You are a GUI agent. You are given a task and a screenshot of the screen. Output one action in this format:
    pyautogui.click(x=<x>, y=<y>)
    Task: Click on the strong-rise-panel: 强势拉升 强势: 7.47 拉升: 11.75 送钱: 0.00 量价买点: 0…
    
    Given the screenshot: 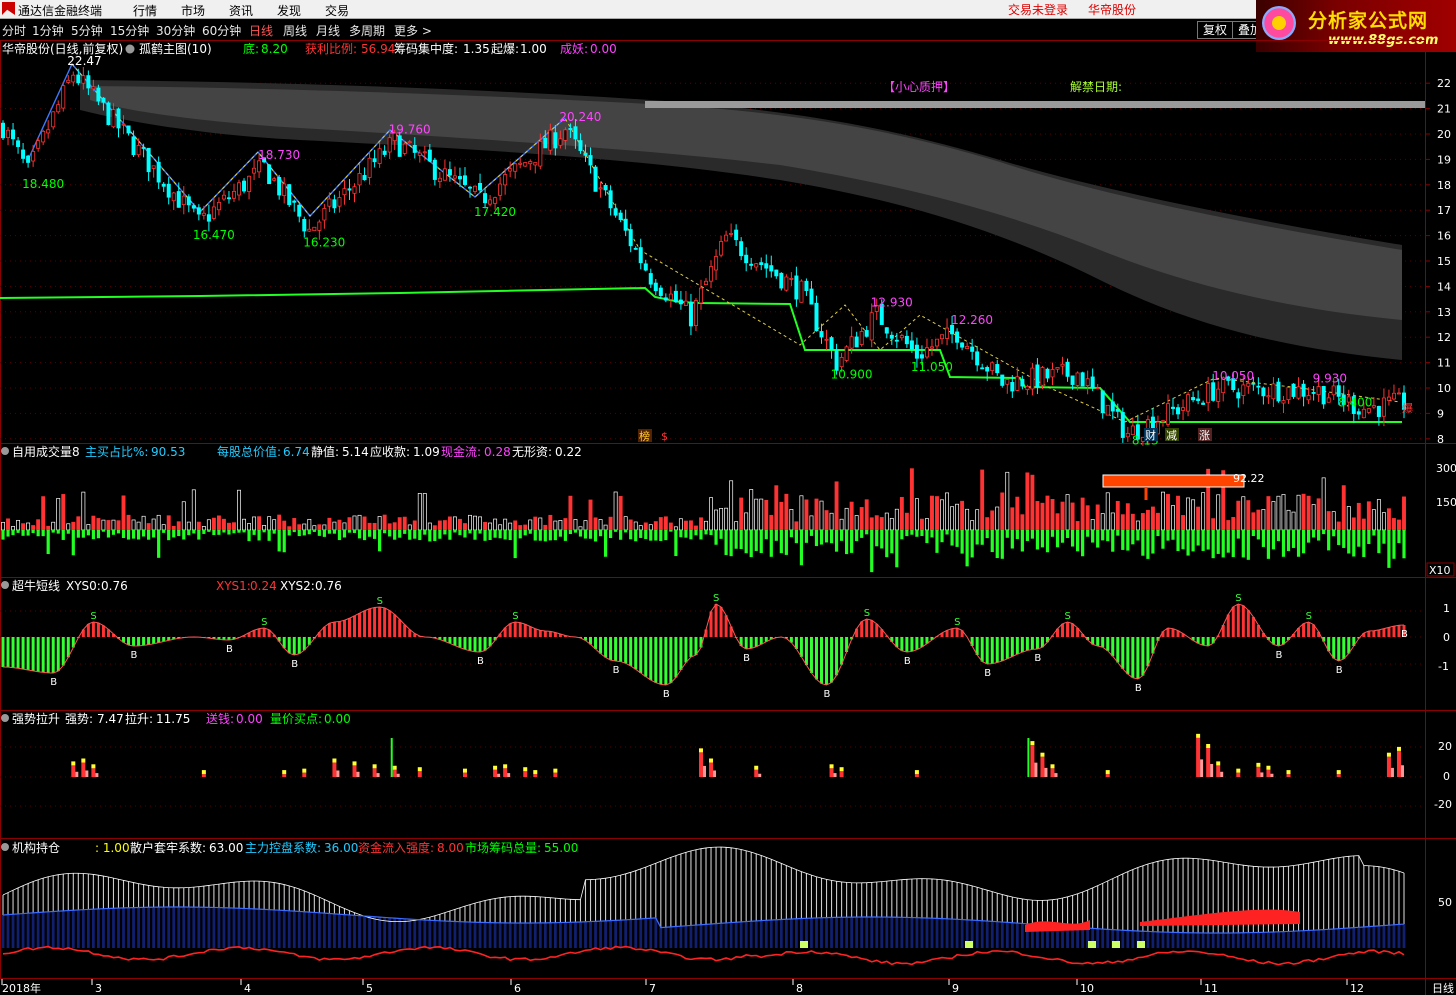 What is the action you would take?
    pyautogui.click(x=726, y=761)
    